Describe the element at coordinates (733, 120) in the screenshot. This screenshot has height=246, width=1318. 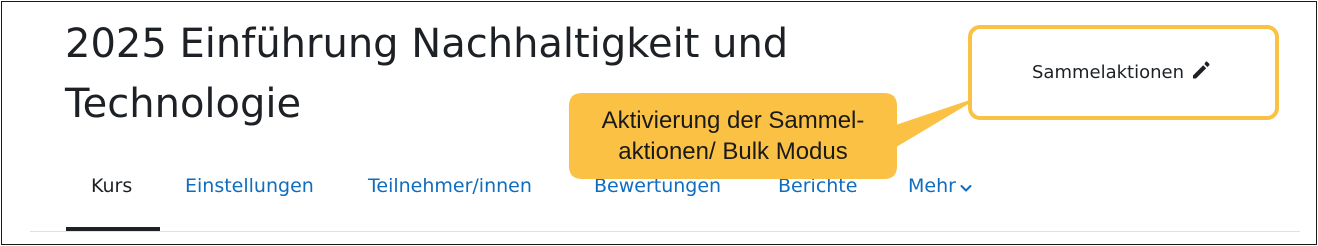
I see `callout-line-1: Aktivierung der Sammel-` at that location.